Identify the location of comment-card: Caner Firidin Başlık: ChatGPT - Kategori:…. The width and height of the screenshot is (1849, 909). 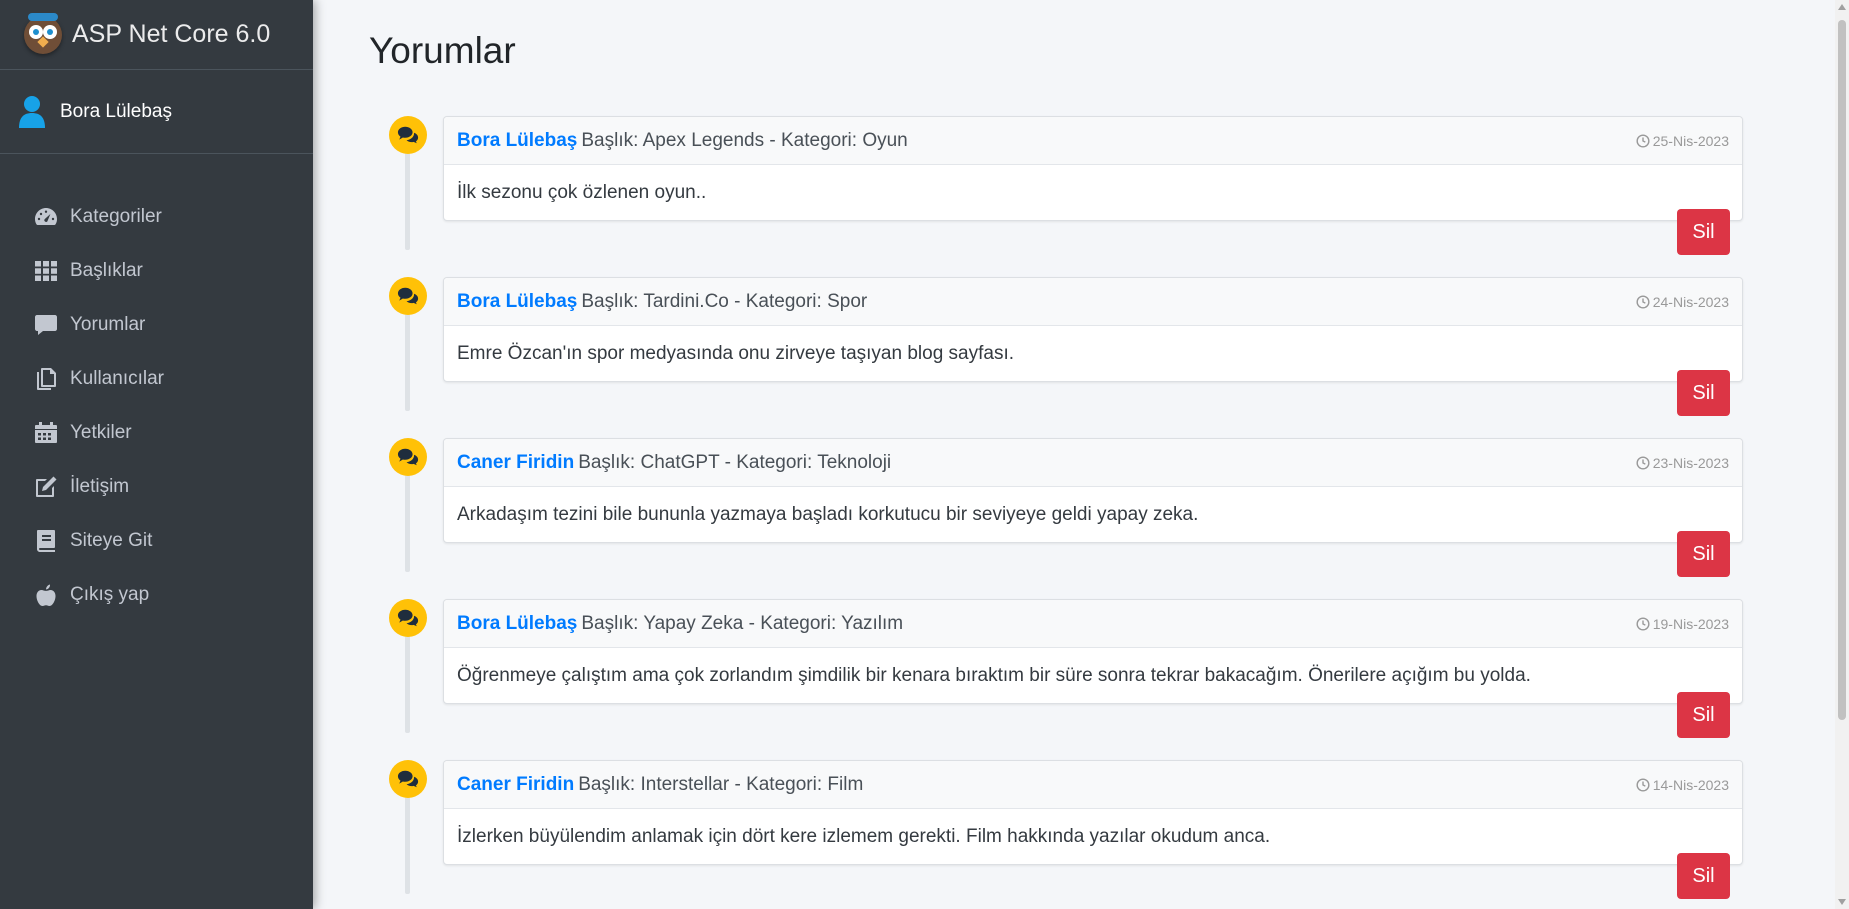
(1093, 490).